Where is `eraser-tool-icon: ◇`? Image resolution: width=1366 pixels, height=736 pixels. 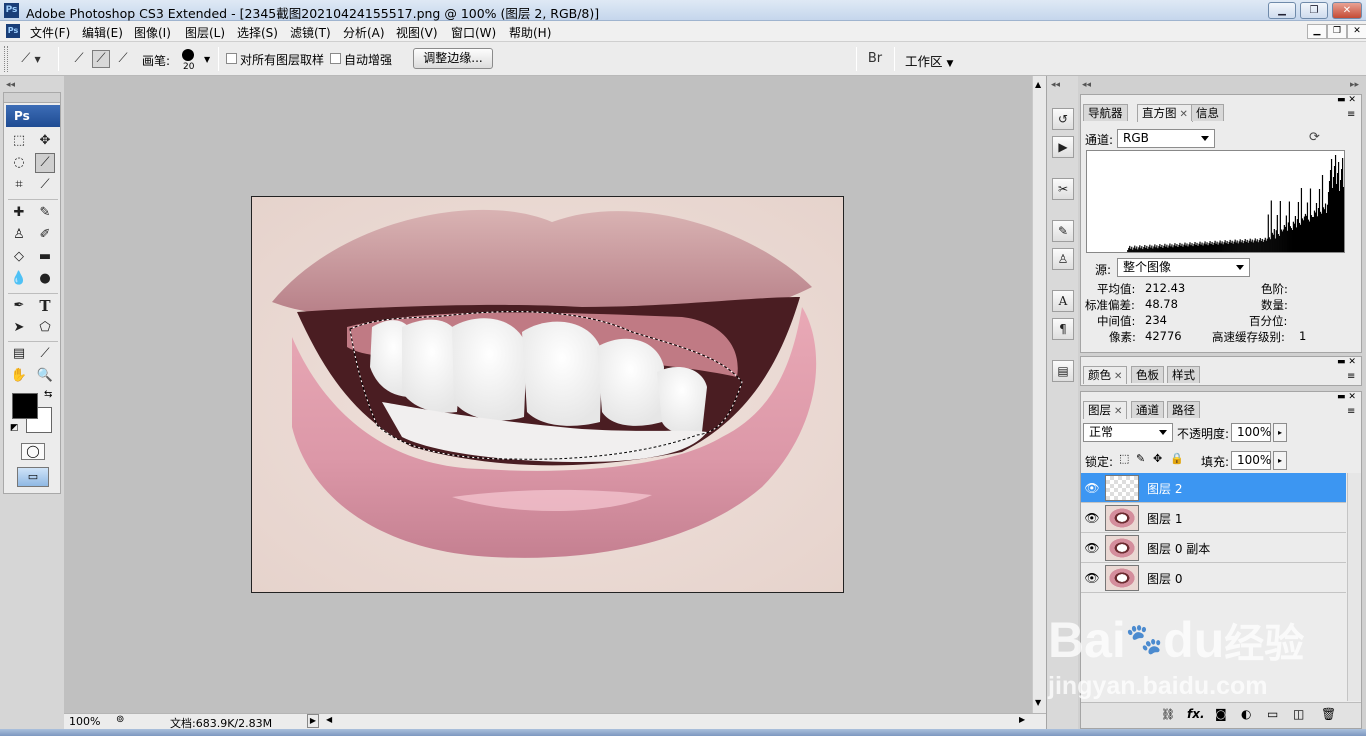
eraser-tool-icon: ◇ is located at coordinates (19, 257).